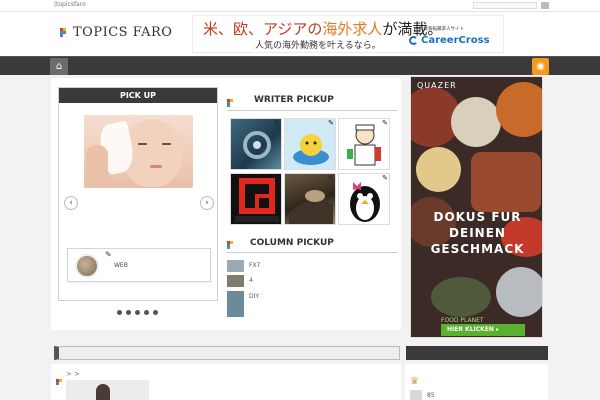 This screenshot has width=600, height=400. What do you see at coordinates (138, 151) in the screenshot?
I see `pickup-image` at bounding box center [138, 151].